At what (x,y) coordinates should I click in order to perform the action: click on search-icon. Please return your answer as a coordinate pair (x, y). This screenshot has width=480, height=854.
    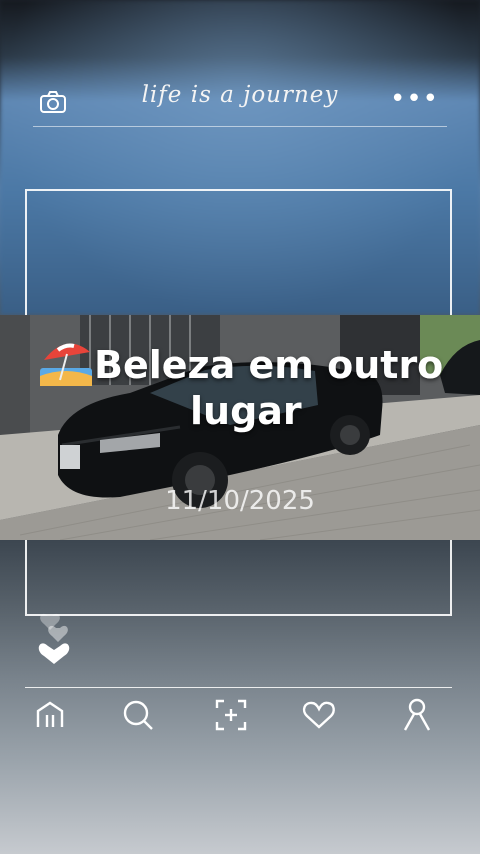
    Looking at the image, I should click on (138, 715).